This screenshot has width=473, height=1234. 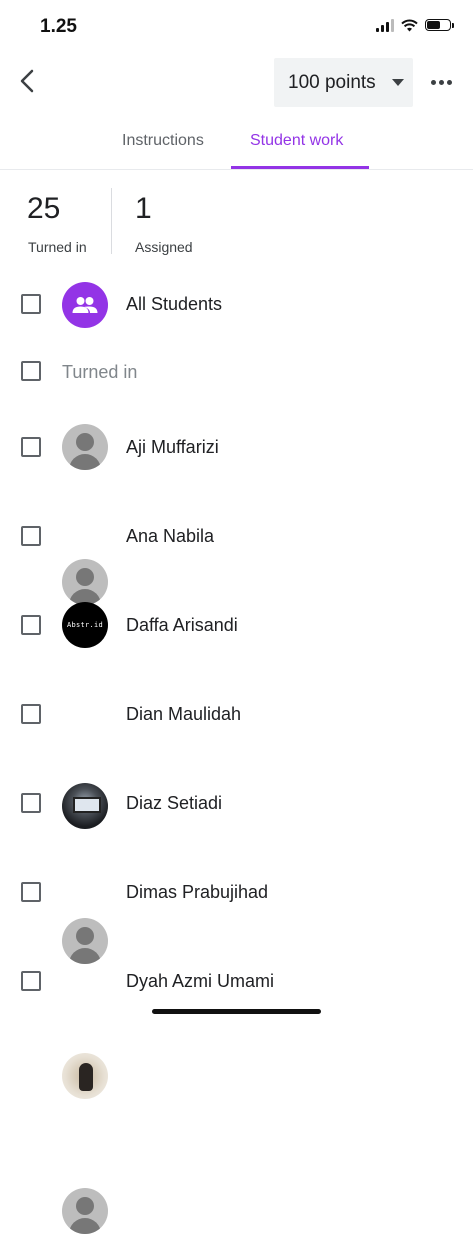 What do you see at coordinates (441, 82) in the screenshot?
I see `more-options-button` at bounding box center [441, 82].